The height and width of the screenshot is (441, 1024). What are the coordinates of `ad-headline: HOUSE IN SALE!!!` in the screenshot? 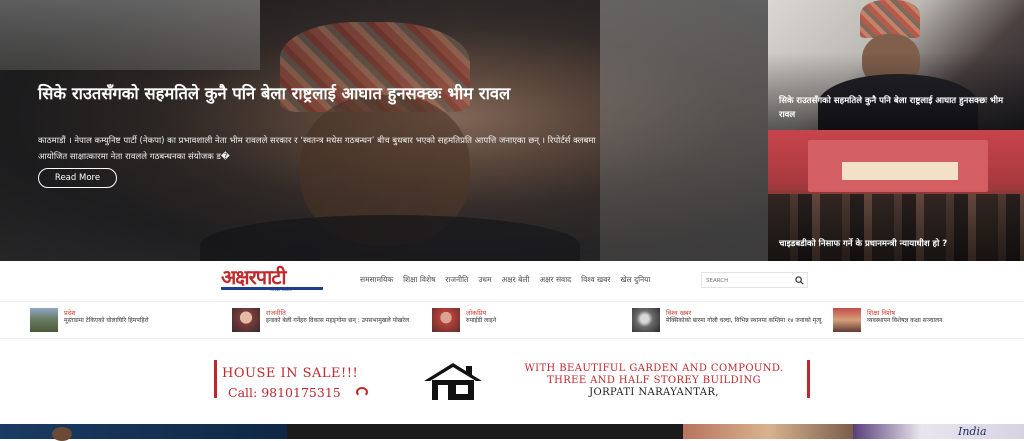 It's located at (290, 373).